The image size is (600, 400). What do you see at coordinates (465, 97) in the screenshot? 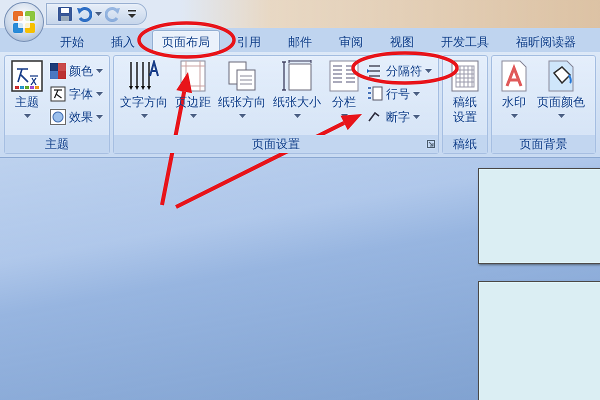
I see `ribbon-button: 稿纸设置` at bounding box center [465, 97].